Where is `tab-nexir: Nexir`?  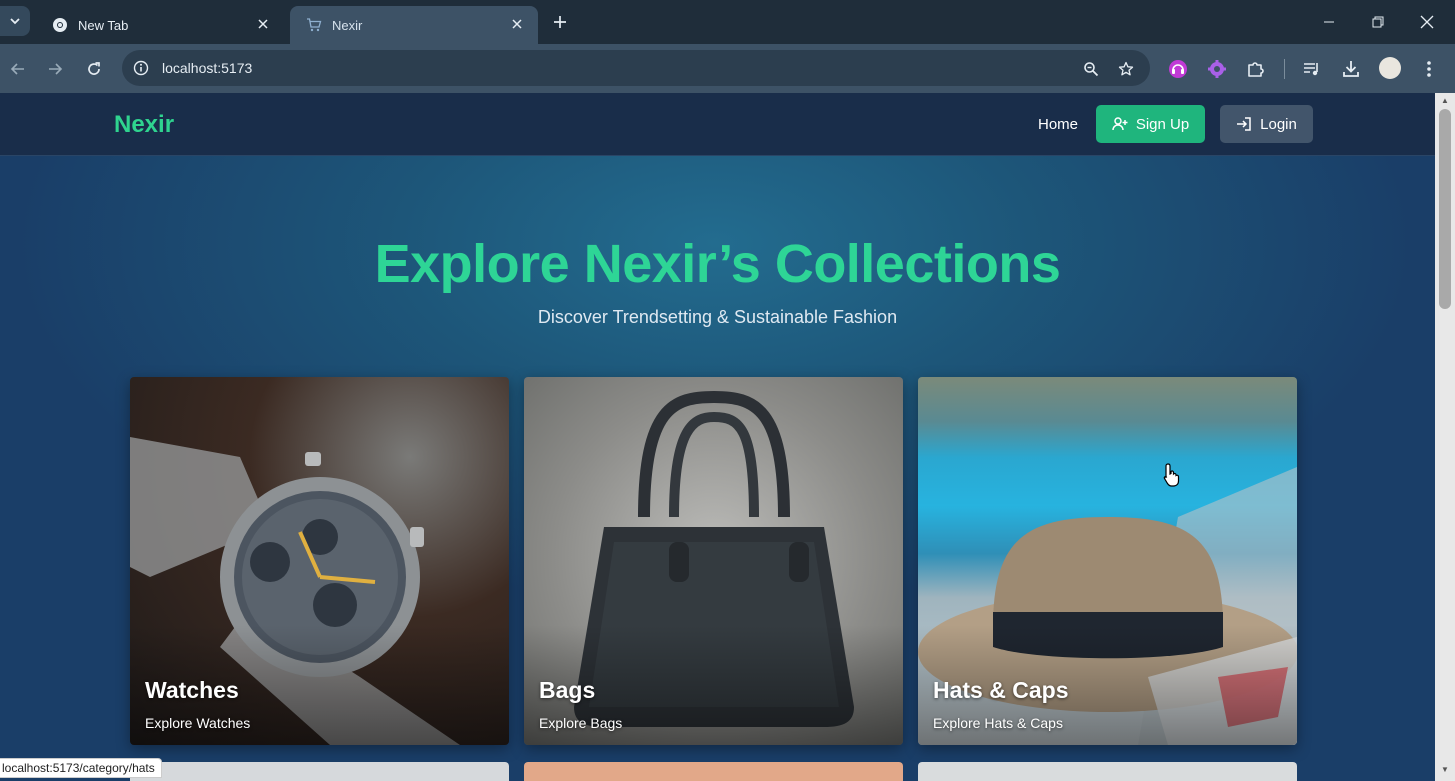 tab-nexir: Nexir is located at coordinates (414, 25).